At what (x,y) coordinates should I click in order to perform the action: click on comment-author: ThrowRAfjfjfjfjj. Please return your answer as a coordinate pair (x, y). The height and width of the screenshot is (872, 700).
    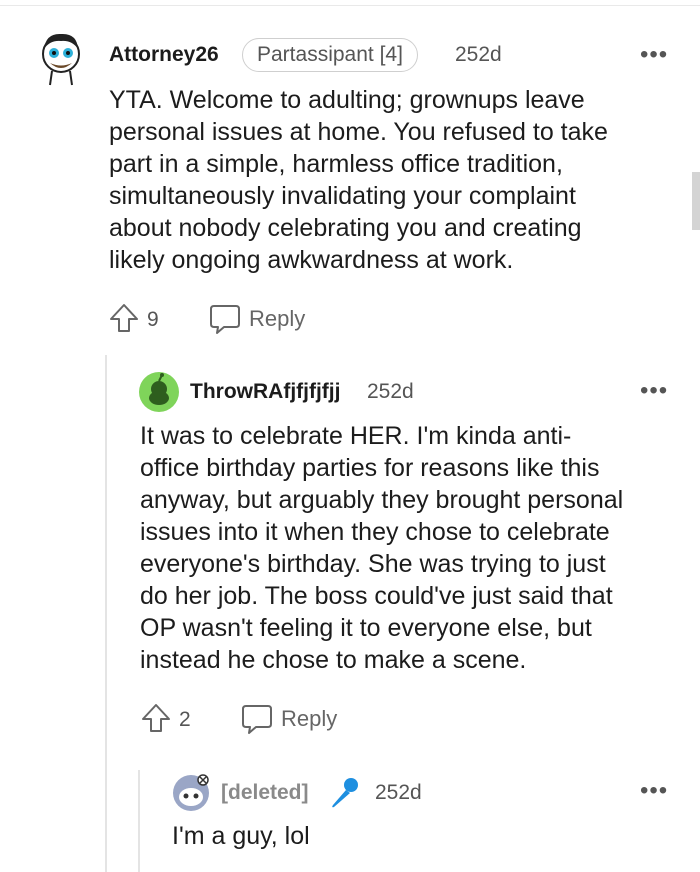
    Looking at the image, I should click on (265, 392).